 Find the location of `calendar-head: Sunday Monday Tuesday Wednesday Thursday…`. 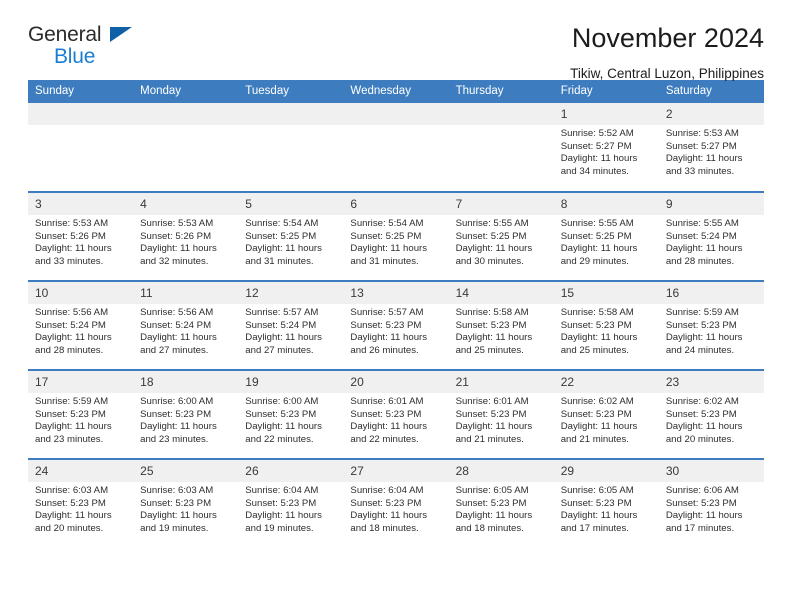

calendar-head: Sunday Monday Tuesday Wednesday Thursday… is located at coordinates (396, 91).